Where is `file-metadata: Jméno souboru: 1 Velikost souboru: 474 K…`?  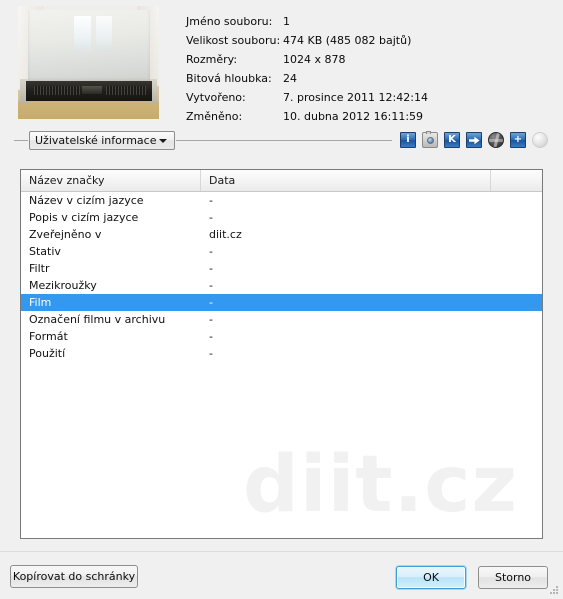 file-metadata: Jméno souboru: 1 Velikost souboru: 474 K… is located at coordinates (351, 69).